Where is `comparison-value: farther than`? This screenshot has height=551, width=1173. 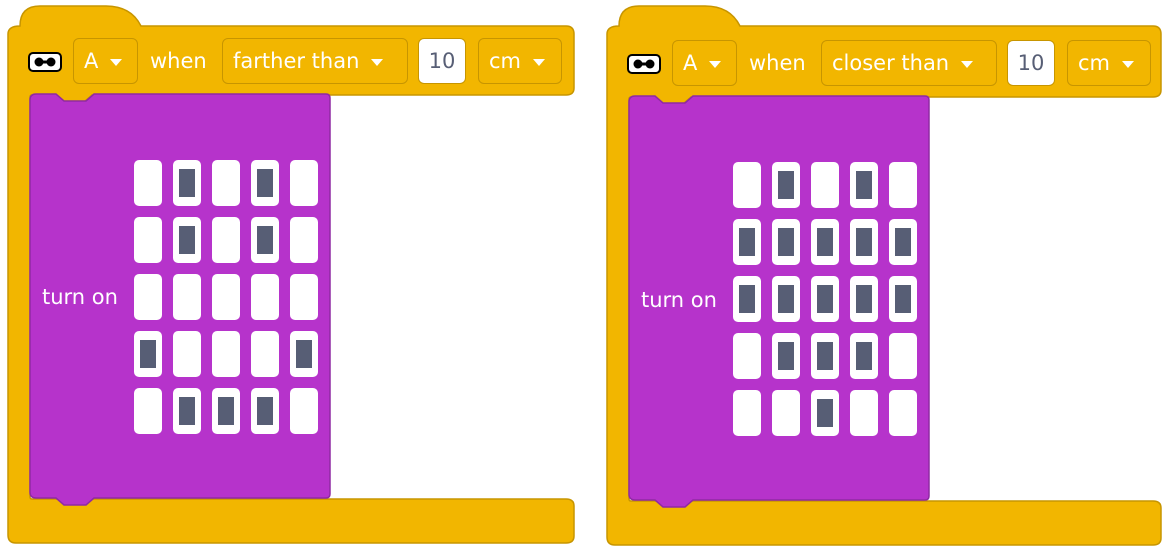
comparison-value: farther than is located at coordinates (296, 61).